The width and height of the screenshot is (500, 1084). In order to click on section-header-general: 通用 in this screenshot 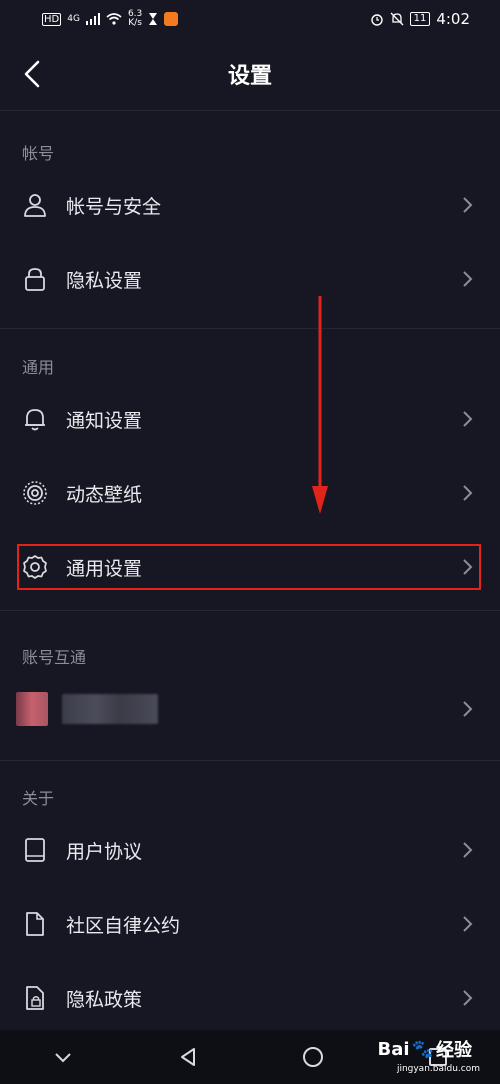, I will do `click(38, 367)`.